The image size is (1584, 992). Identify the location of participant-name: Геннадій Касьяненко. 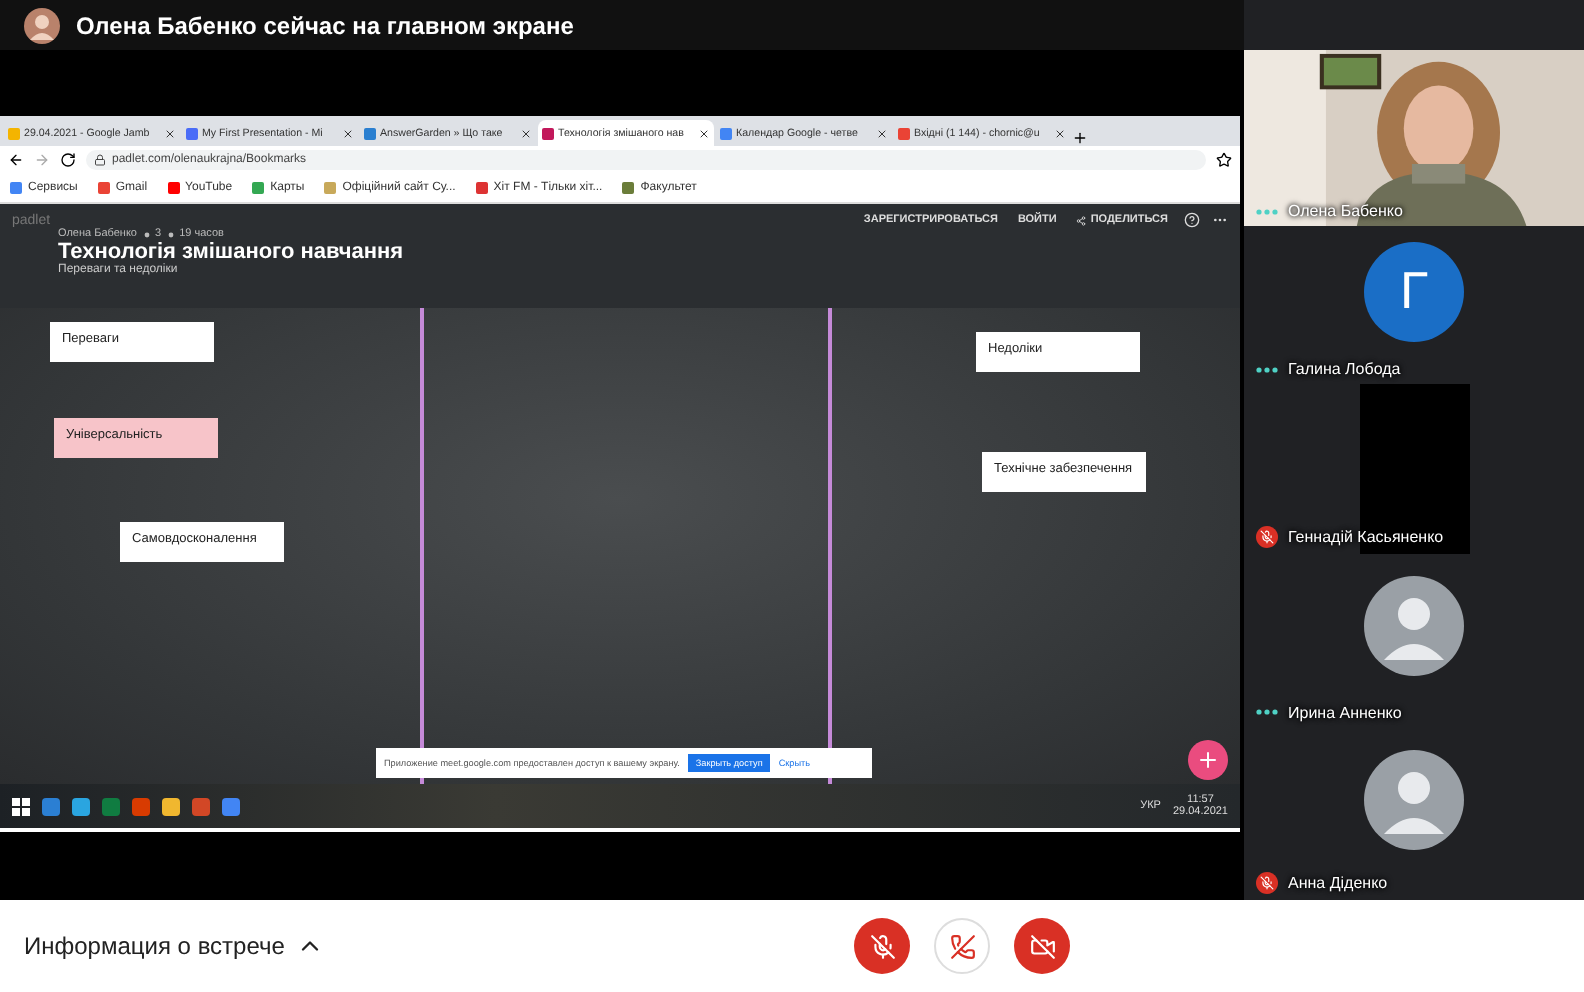
(1366, 537).